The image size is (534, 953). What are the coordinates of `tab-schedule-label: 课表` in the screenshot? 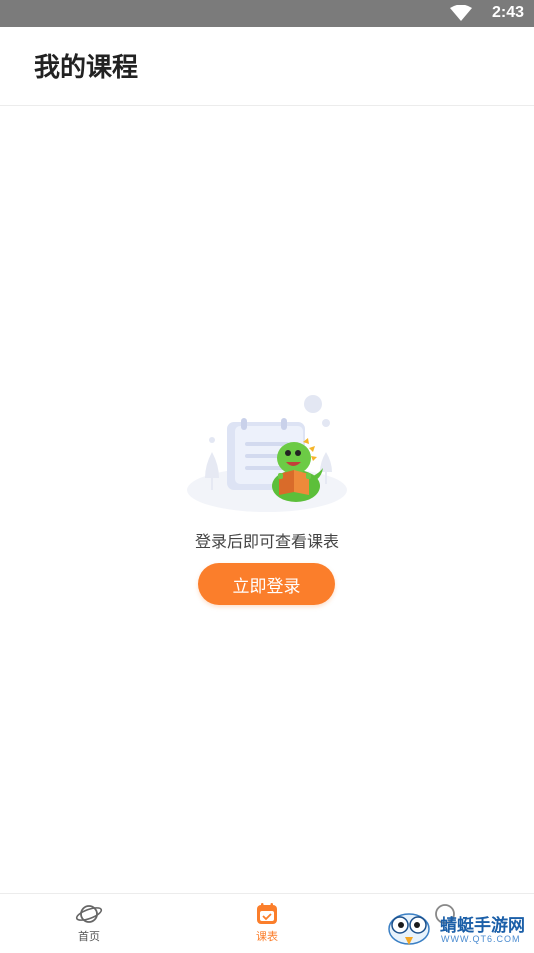 It's located at (267, 936).